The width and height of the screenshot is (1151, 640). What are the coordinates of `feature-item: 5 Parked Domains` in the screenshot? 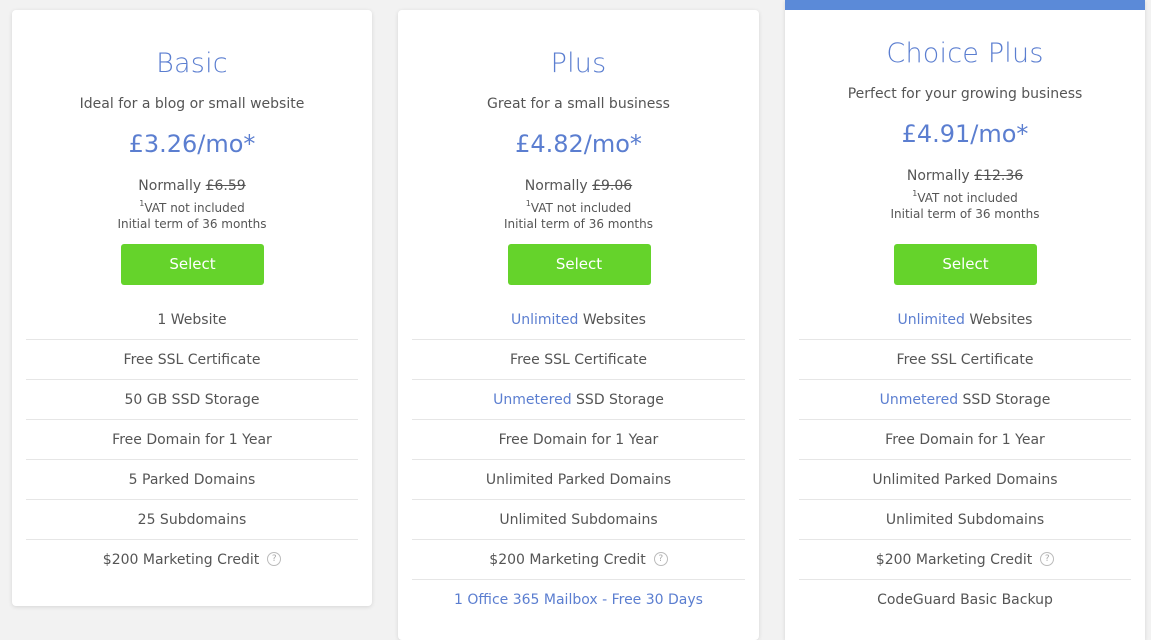 It's located at (192, 480).